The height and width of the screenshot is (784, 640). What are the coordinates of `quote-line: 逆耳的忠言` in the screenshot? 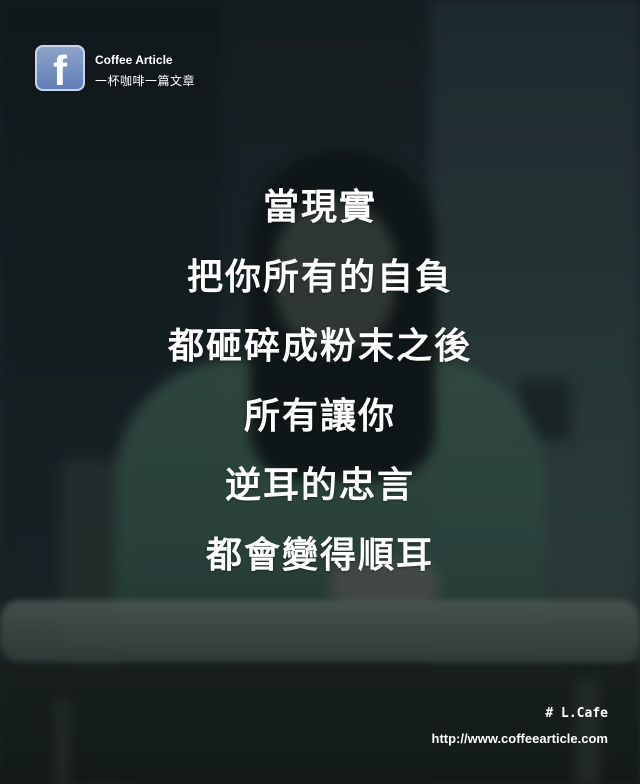 It's located at (319, 485).